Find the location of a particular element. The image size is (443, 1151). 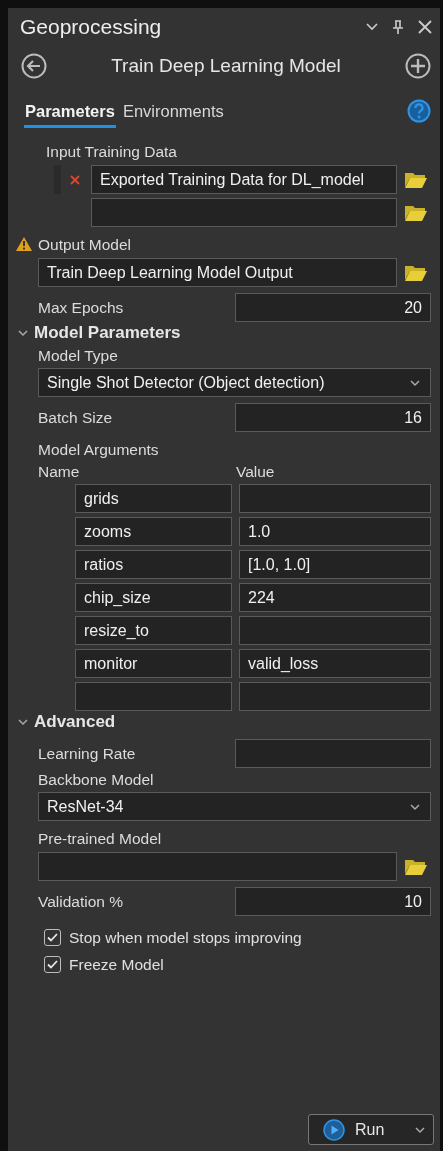

tool-title: Train Deep Learning Model is located at coordinates (226, 65).